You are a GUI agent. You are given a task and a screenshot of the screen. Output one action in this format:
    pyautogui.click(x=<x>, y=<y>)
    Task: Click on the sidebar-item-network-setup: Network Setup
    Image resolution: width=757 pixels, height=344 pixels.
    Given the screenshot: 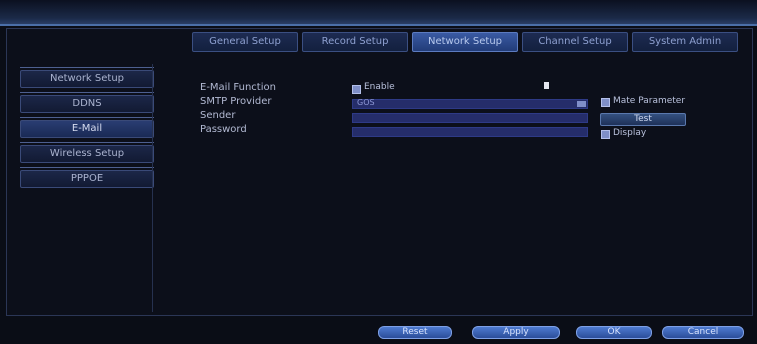 What is the action you would take?
    pyautogui.click(x=87, y=79)
    